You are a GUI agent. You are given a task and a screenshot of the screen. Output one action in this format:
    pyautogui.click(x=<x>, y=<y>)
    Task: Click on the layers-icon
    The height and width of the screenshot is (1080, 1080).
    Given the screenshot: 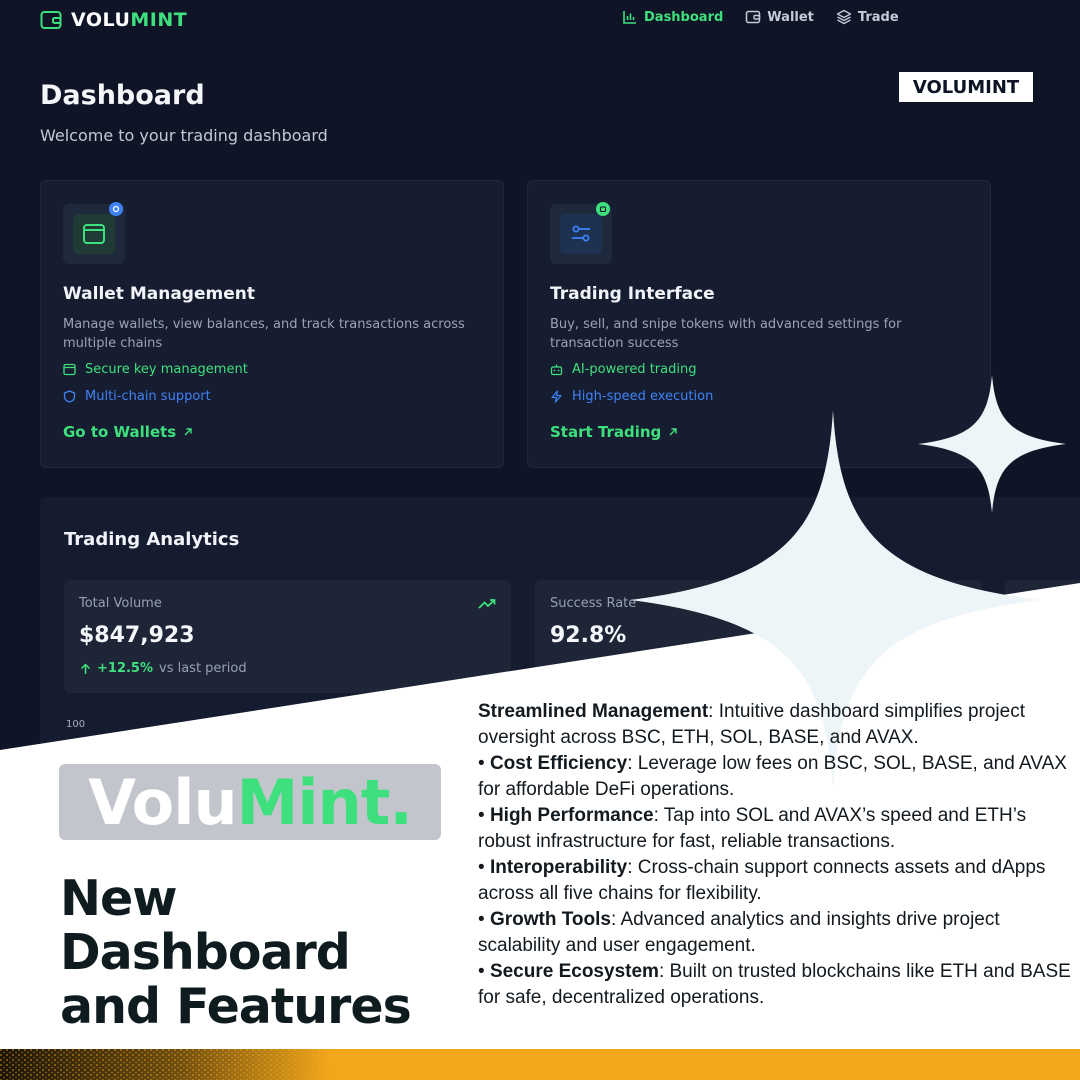 What is the action you would take?
    pyautogui.click(x=844, y=17)
    